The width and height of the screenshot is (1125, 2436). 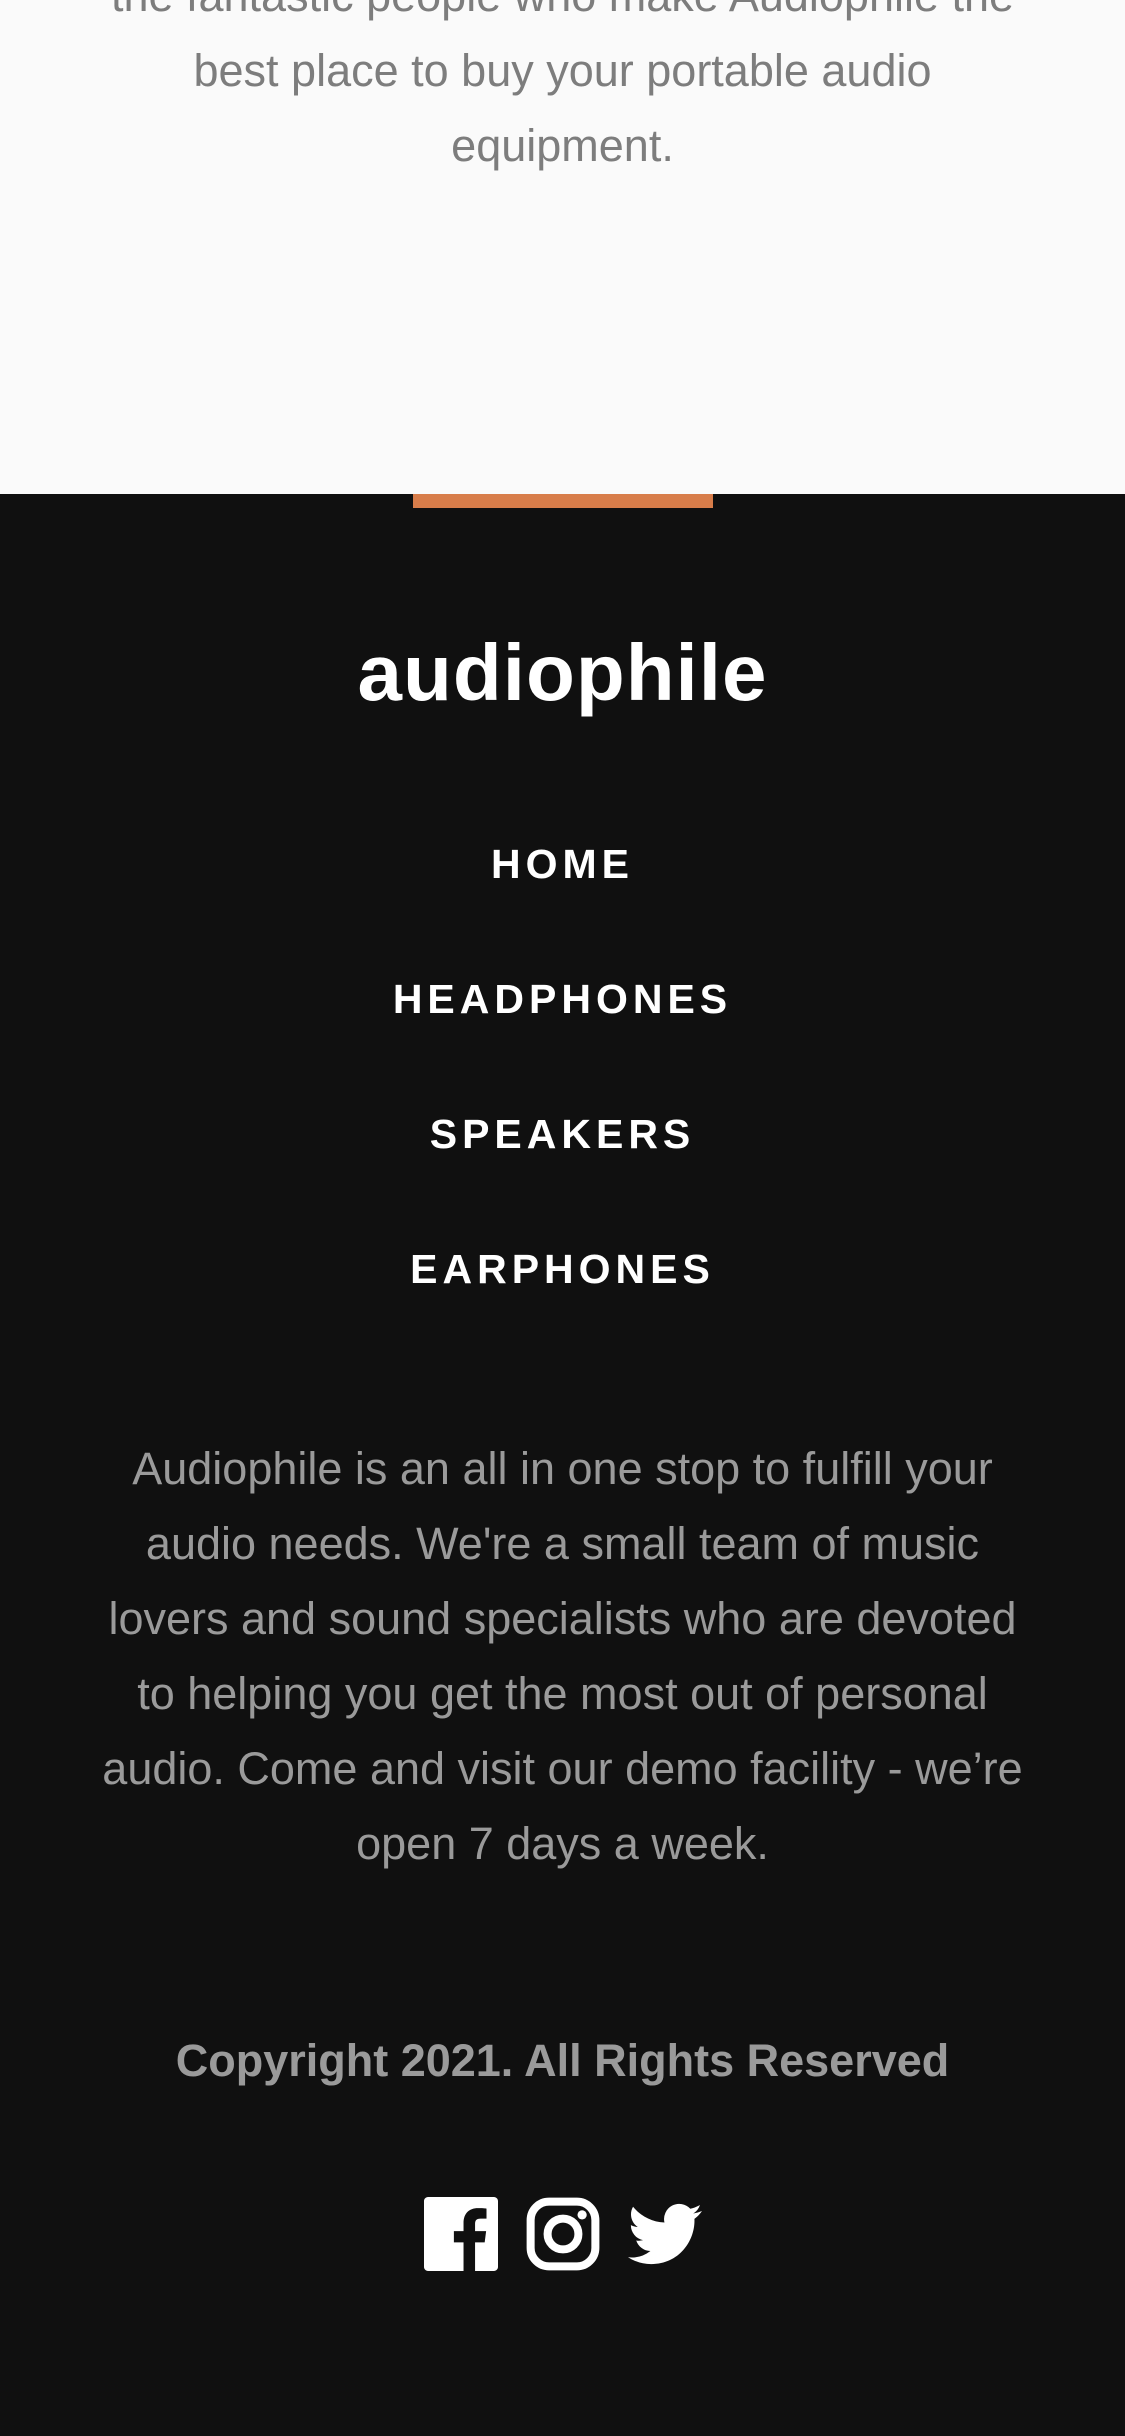 I want to click on nav-link-headphones: HEADPHONES, so click(x=562, y=999).